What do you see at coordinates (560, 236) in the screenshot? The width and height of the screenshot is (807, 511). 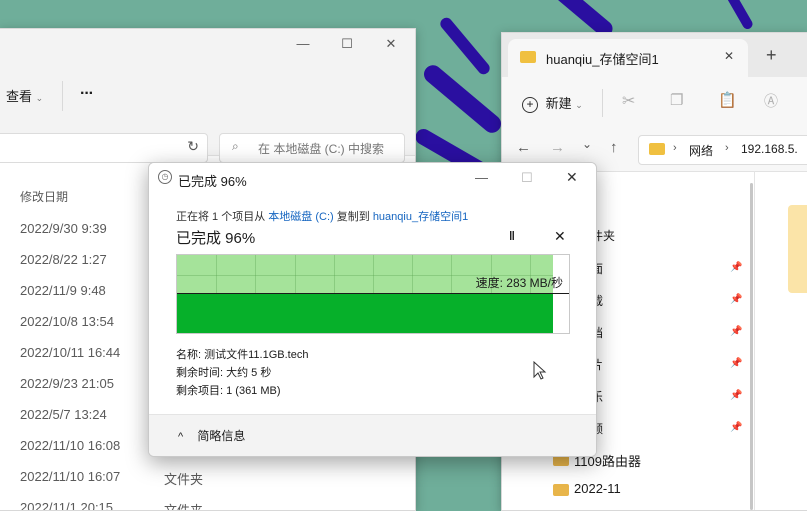 I see `cancel-button: ✕` at bounding box center [560, 236].